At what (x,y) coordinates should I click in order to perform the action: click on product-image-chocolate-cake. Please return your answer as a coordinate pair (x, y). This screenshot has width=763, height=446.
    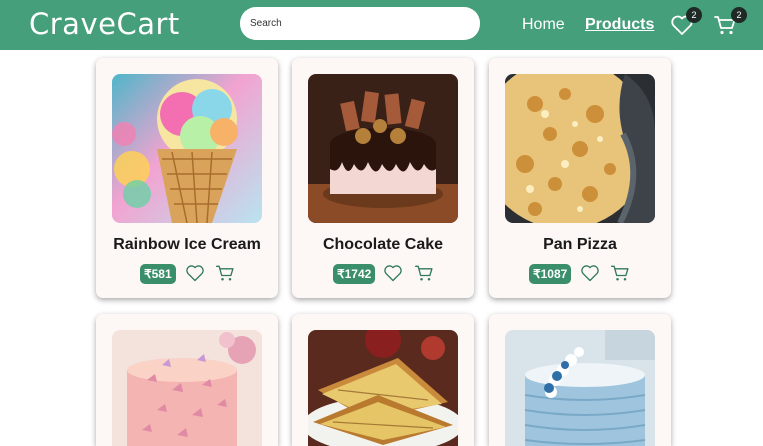
    Looking at the image, I should click on (383, 148).